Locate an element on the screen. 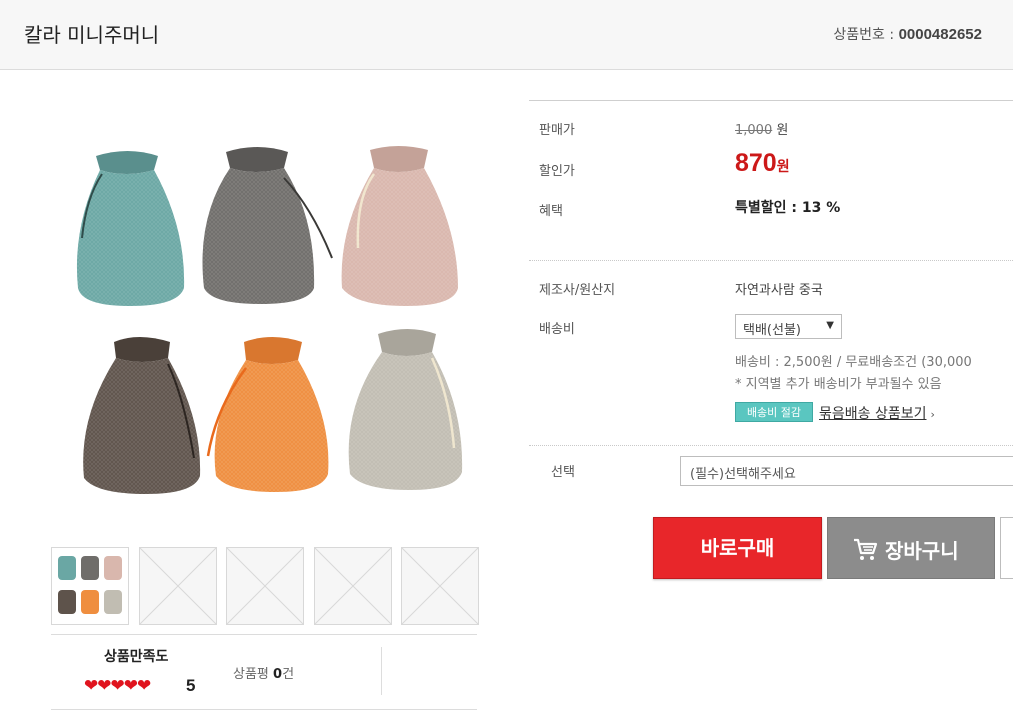  bundle-shipping-link-label: 묶음배송 상품보기 is located at coordinates (873, 414).